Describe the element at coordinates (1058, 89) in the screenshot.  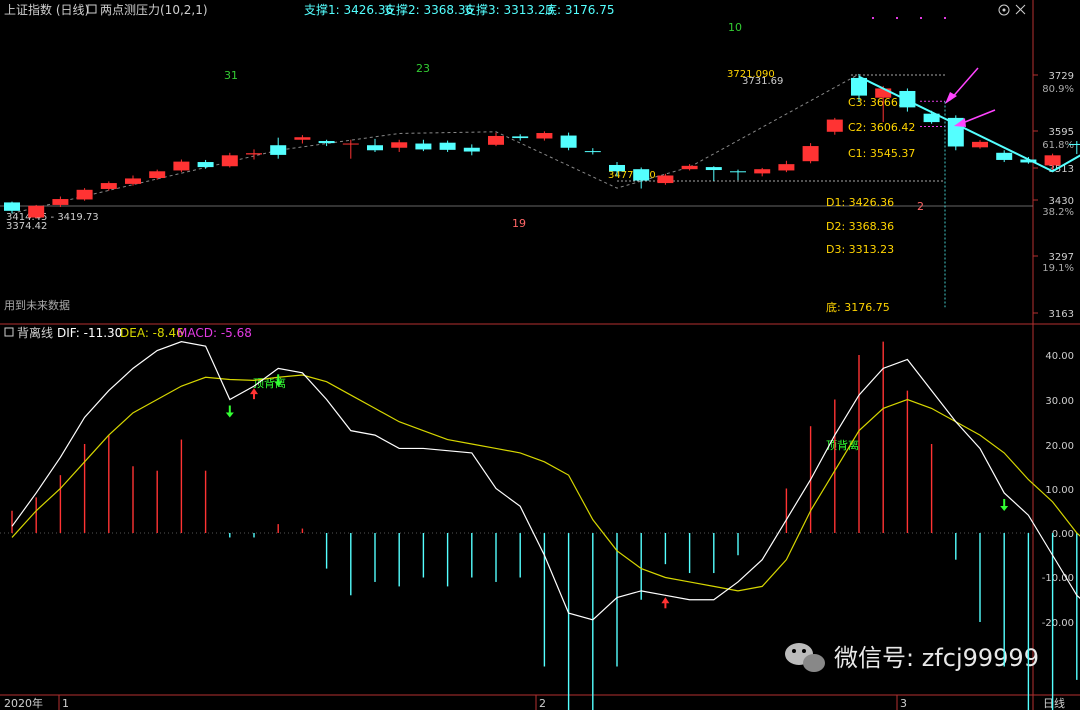
I see `pct-tick: 80.9%` at that location.